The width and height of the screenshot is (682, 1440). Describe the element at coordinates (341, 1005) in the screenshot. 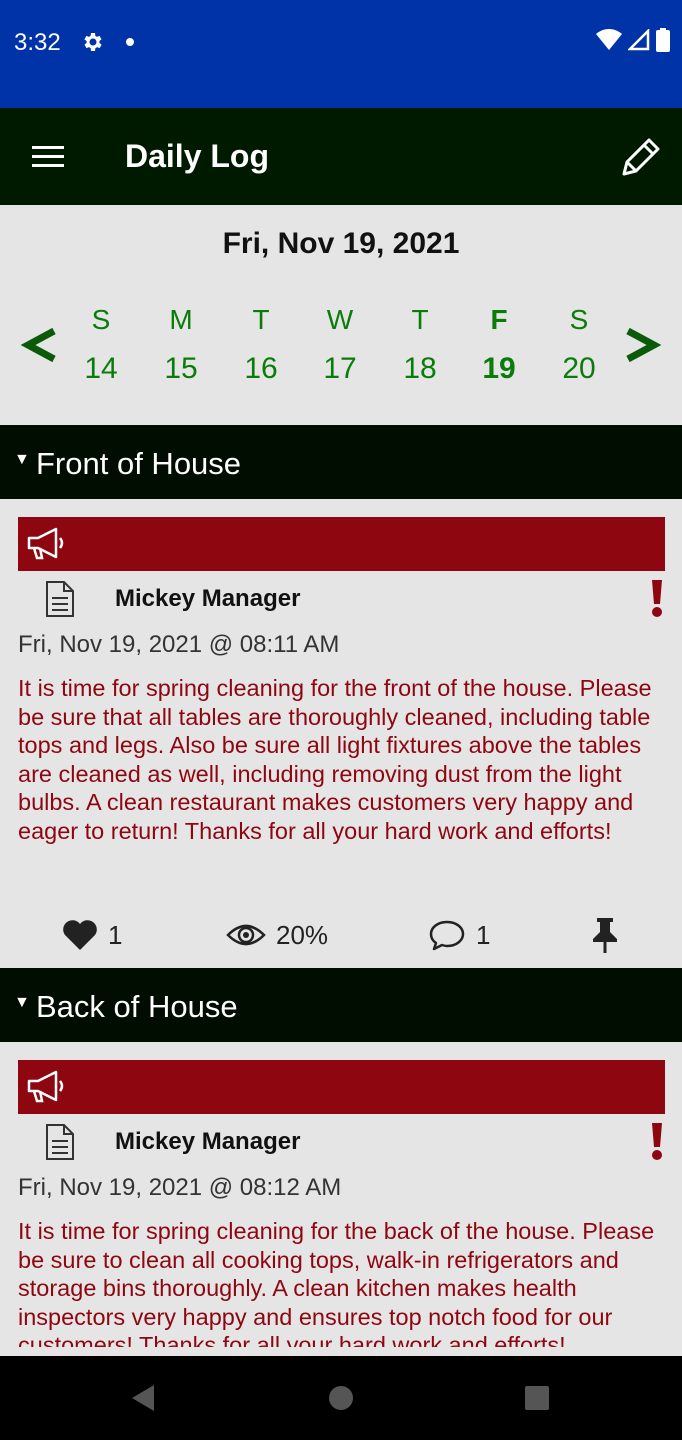

I see `section-header-back-of-house: ▼ Back of House` at that location.